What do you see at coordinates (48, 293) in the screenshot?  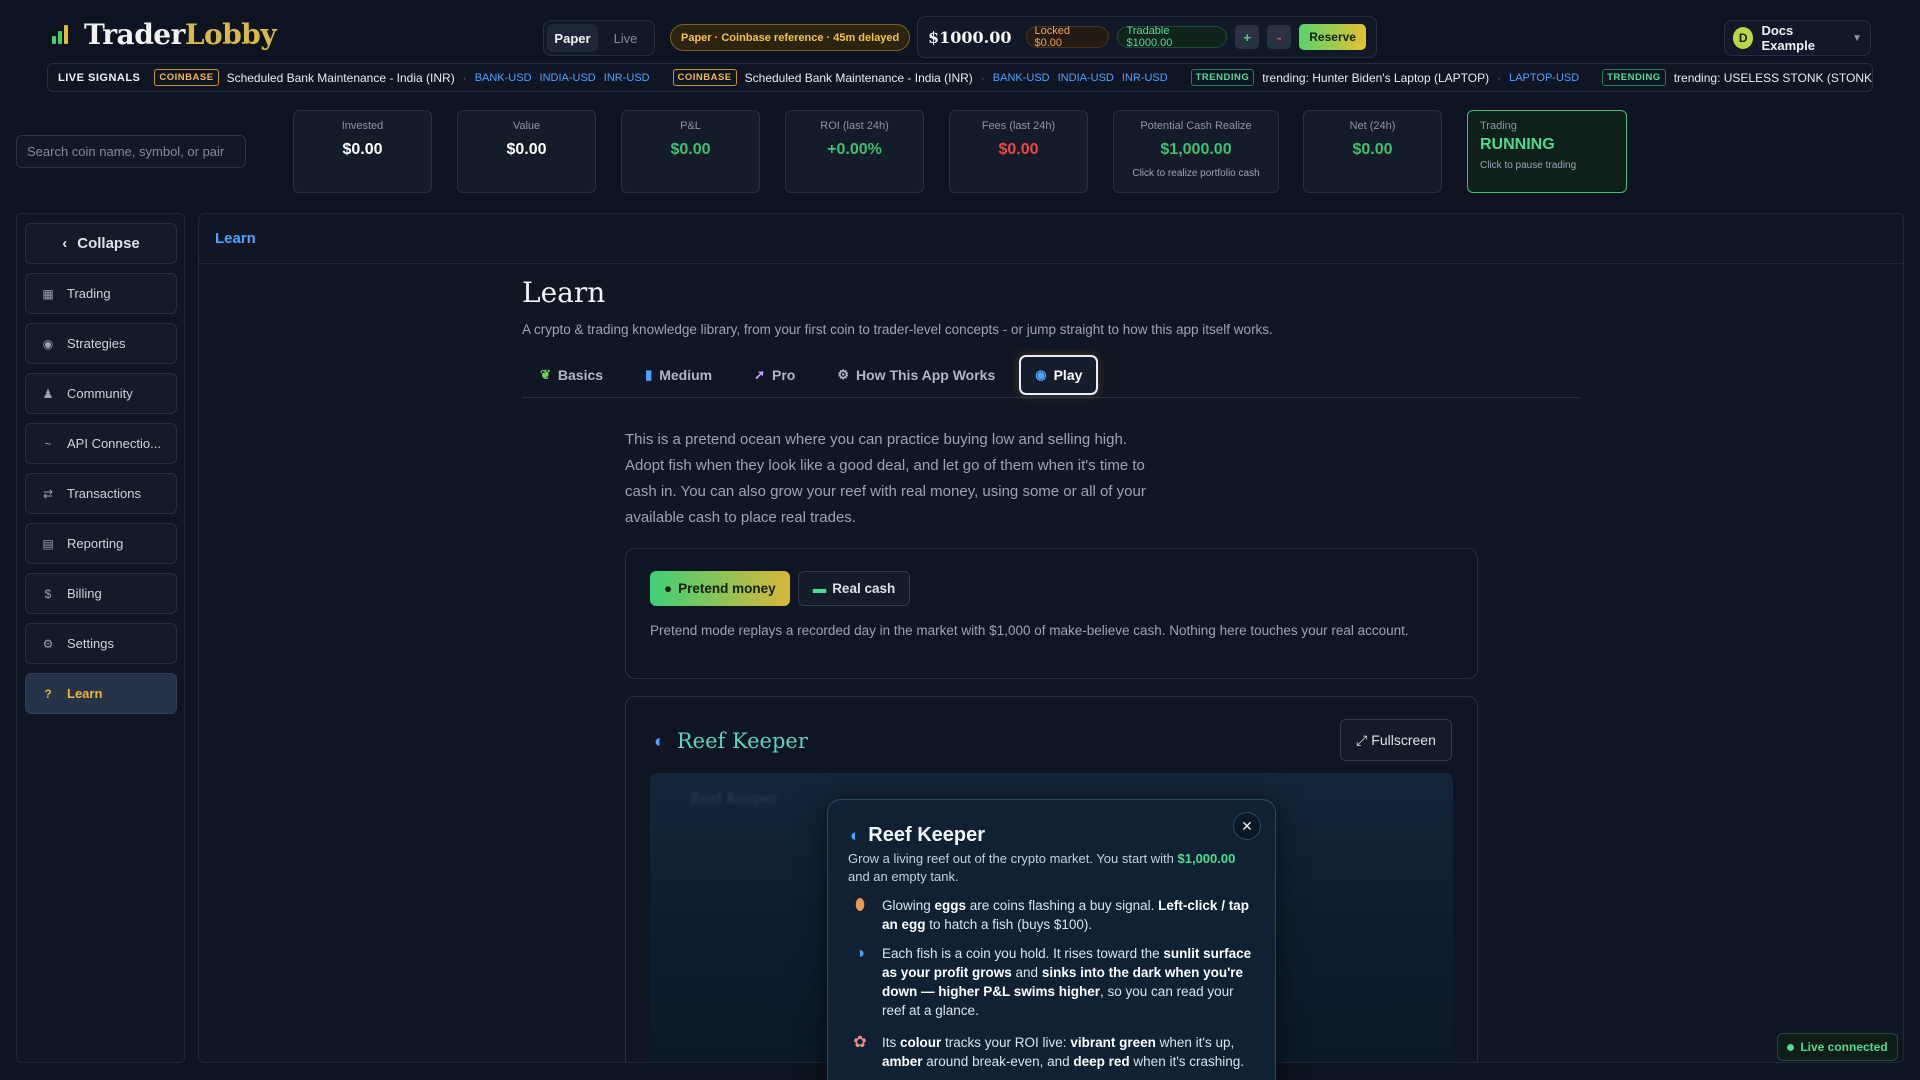 I see `grid-icon: ▦` at bounding box center [48, 293].